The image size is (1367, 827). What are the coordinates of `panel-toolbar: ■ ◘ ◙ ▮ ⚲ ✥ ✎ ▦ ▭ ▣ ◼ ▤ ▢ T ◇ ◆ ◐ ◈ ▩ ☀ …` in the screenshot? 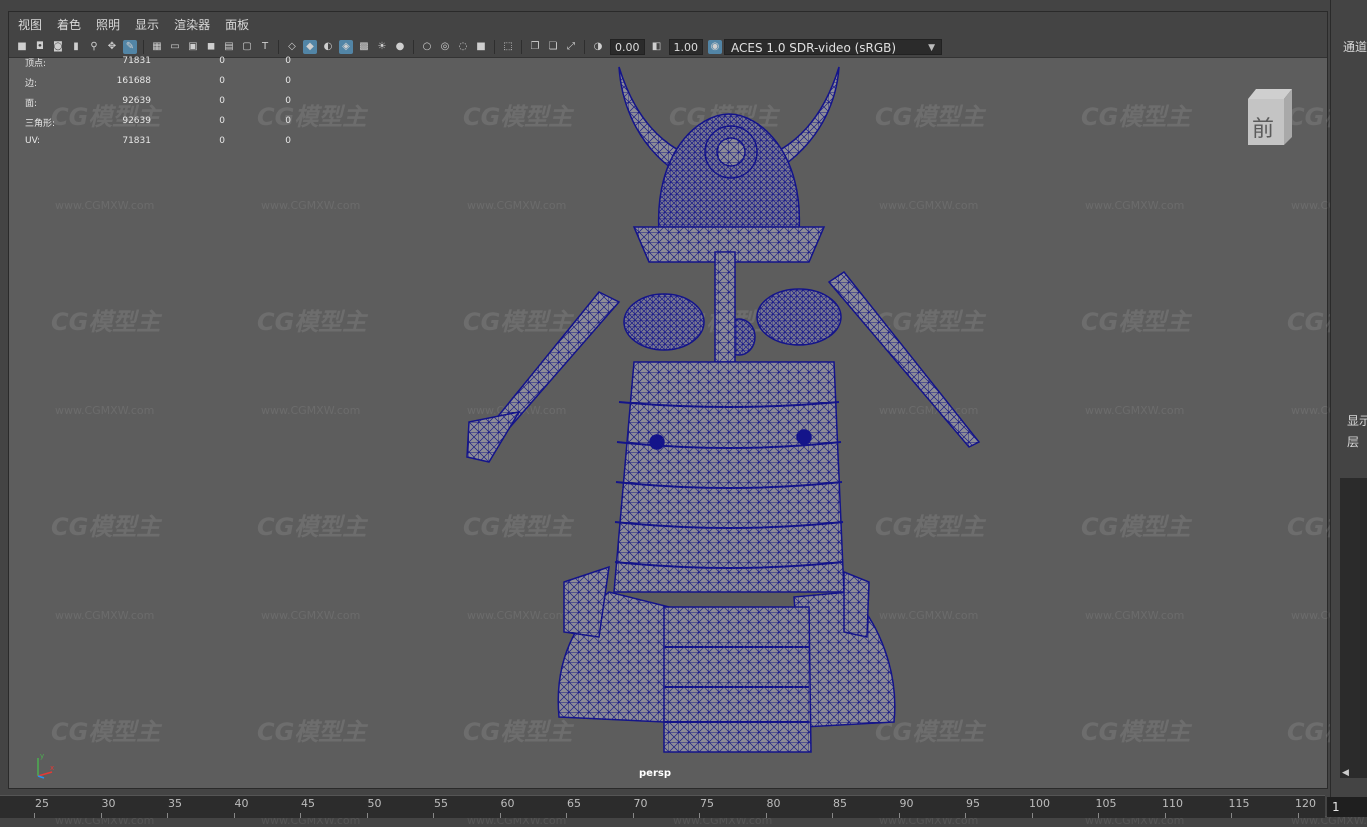 It's located at (668, 47).